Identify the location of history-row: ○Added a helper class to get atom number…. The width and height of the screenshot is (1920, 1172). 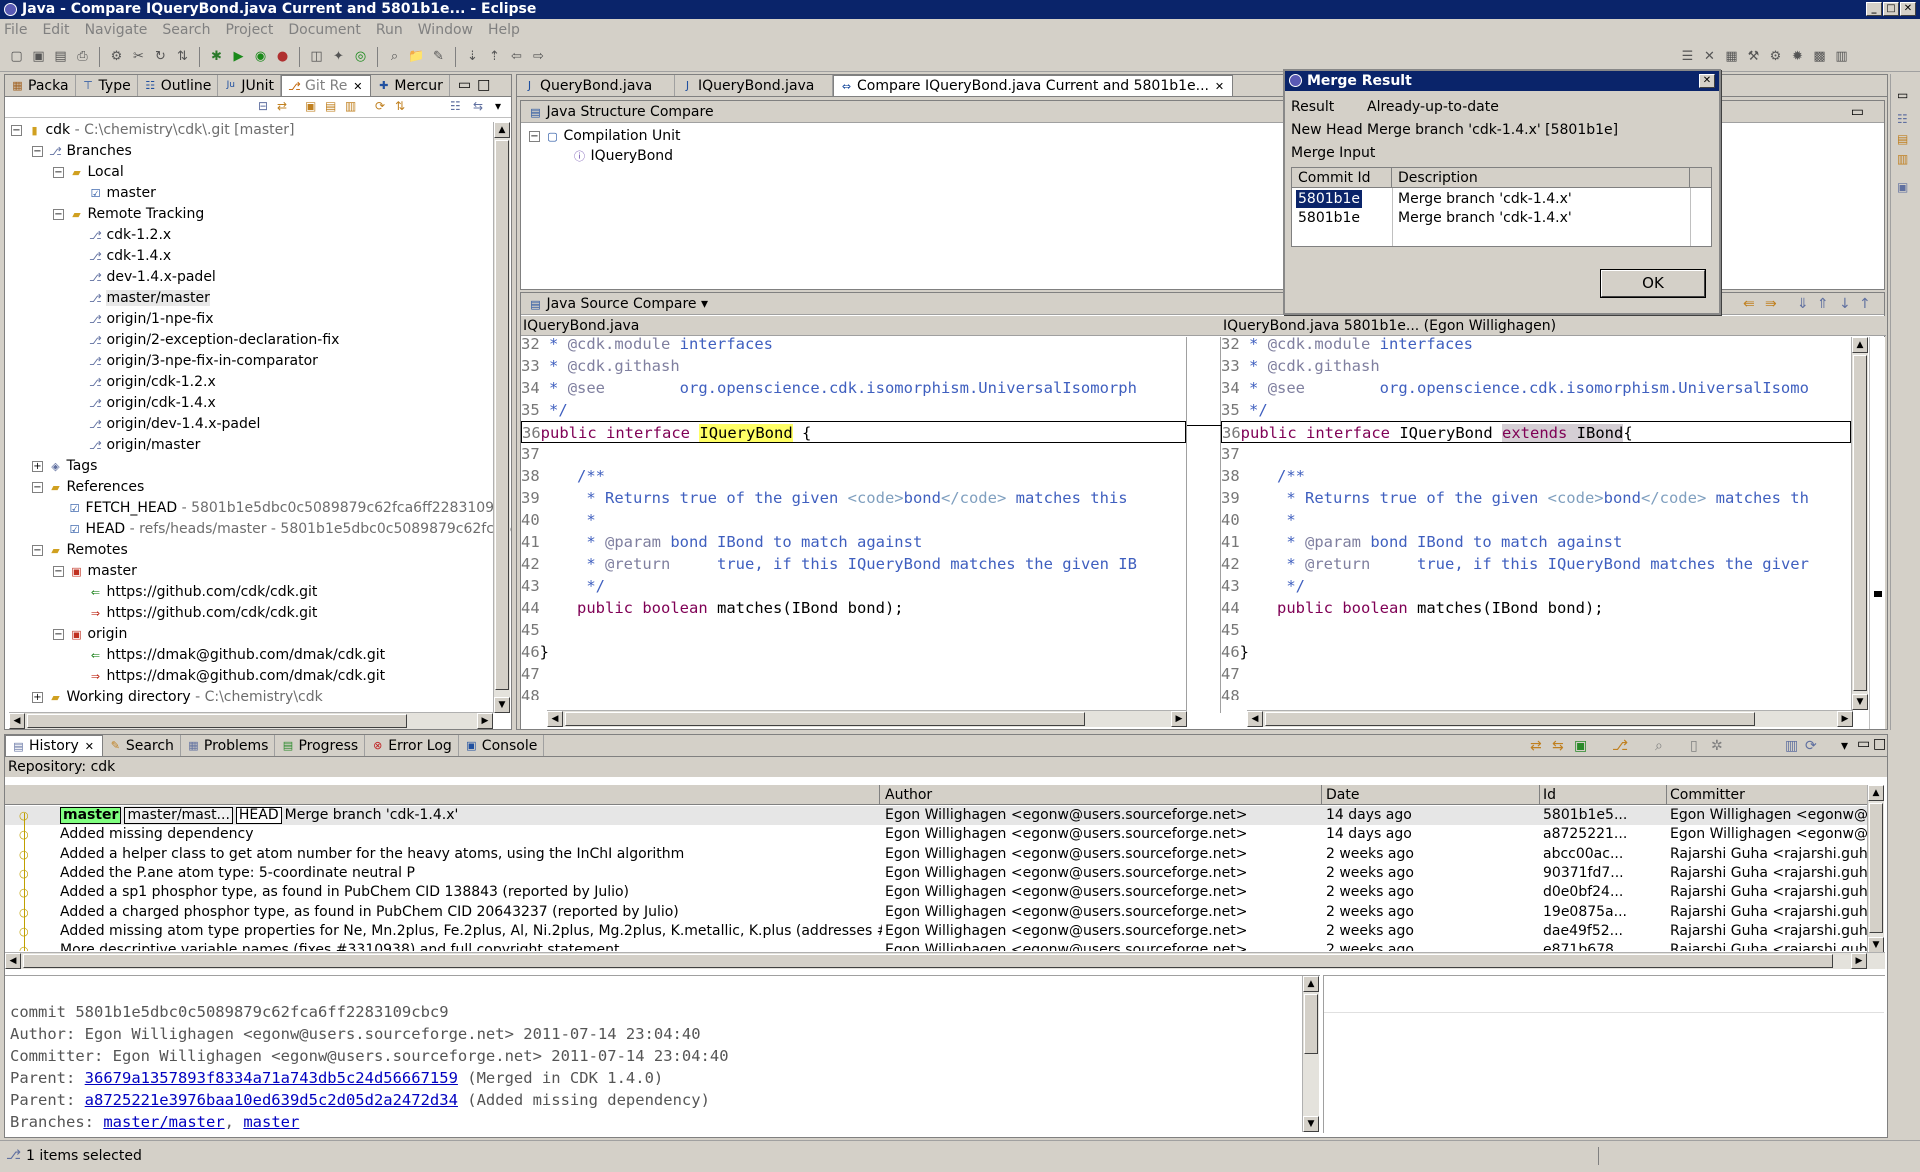
(936, 854).